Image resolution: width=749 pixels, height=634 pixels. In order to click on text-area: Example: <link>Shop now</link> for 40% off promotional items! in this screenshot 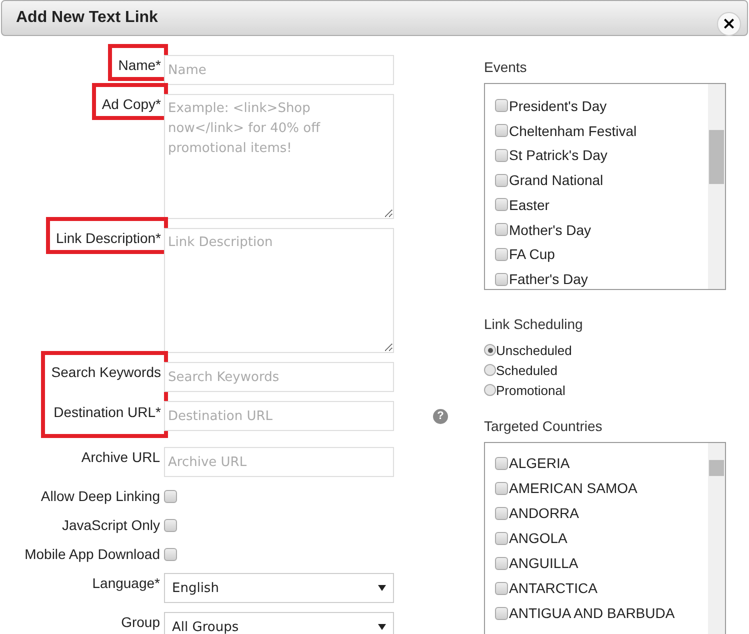, I will do `click(279, 156)`.